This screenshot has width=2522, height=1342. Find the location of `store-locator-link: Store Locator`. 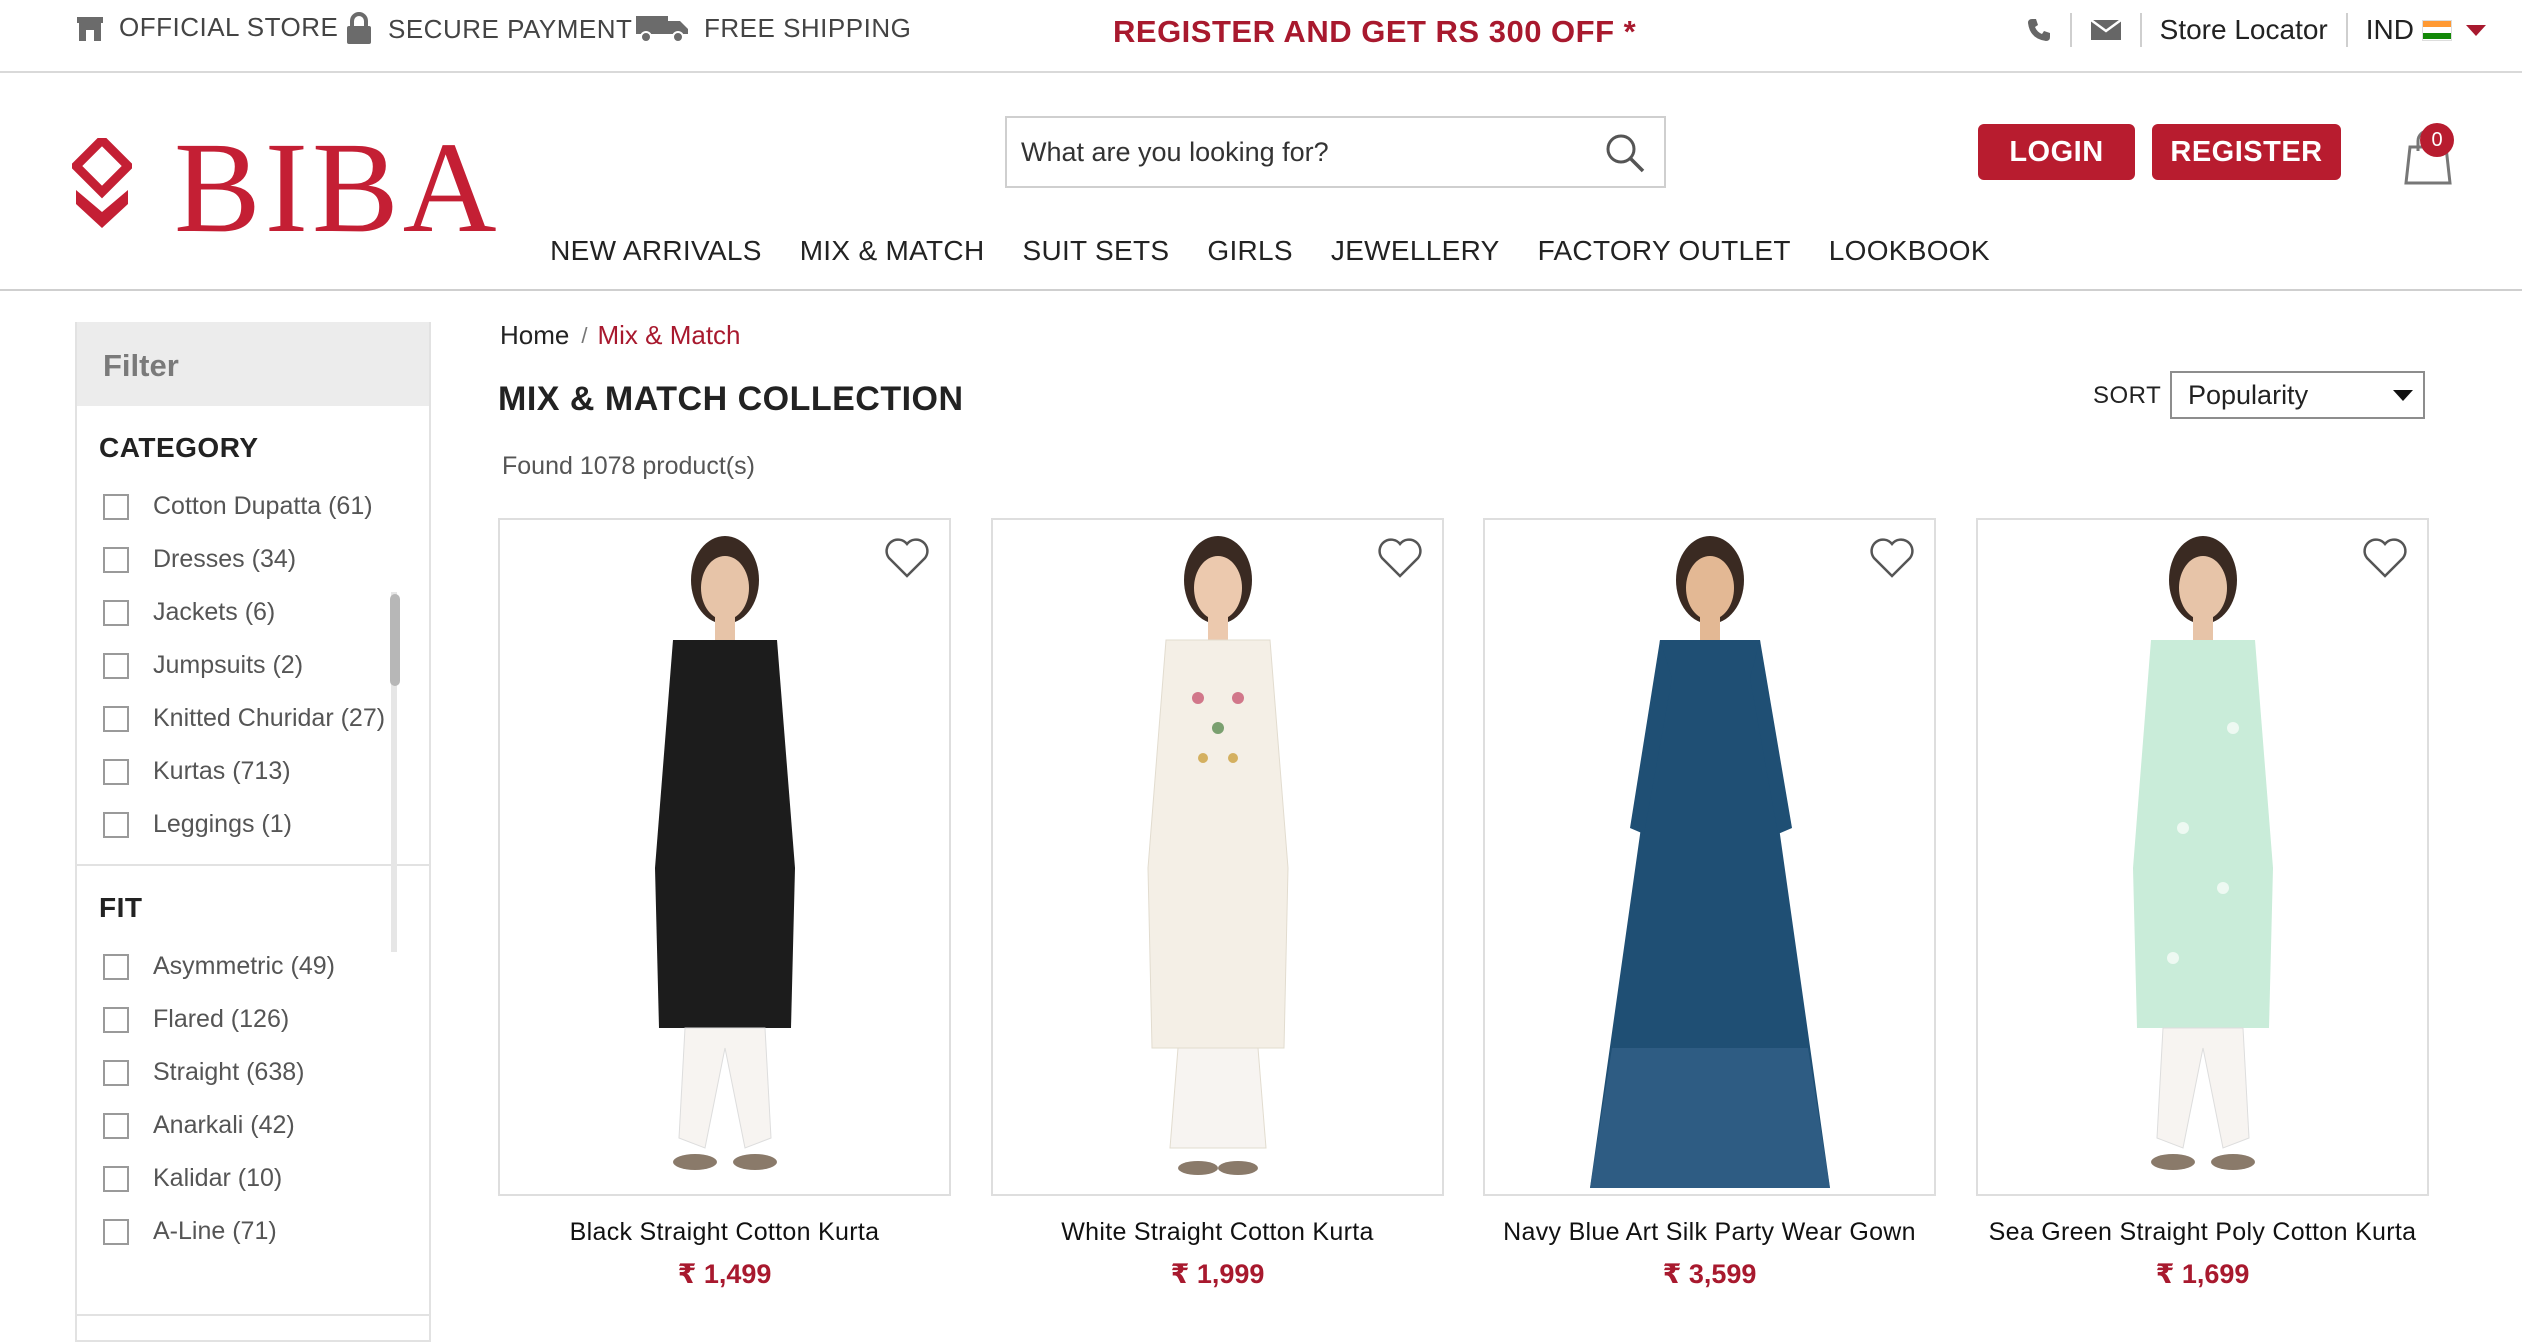

store-locator-link: Store Locator is located at coordinates (2244, 30).